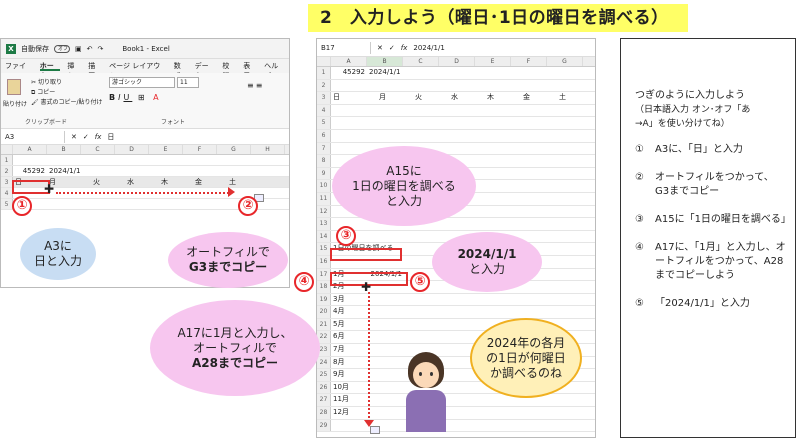 This screenshot has height=442, width=800. What do you see at coordinates (255, 85) in the screenshot?
I see `align-buttons: ≡≡` at bounding box center [255, 85].